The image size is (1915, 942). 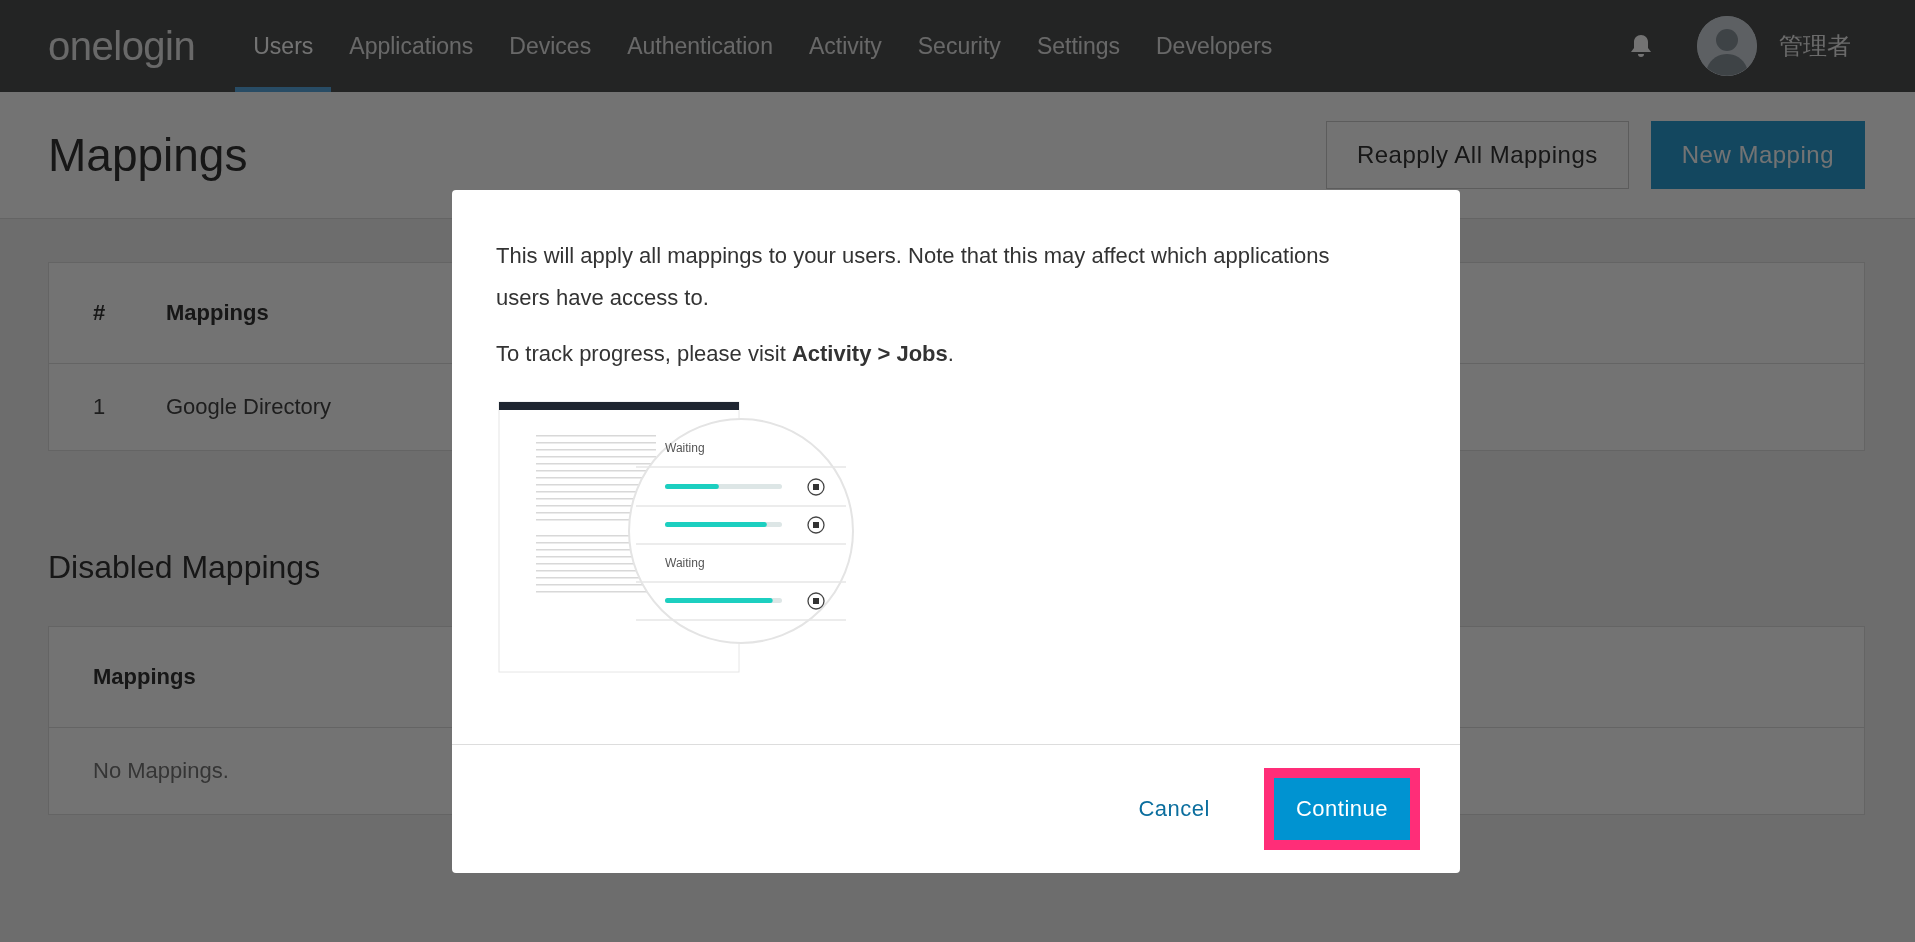 What do you see at coordinates (99, 313) in the screenshot?
I see `column-header: #` at bounding box center [99, 313].